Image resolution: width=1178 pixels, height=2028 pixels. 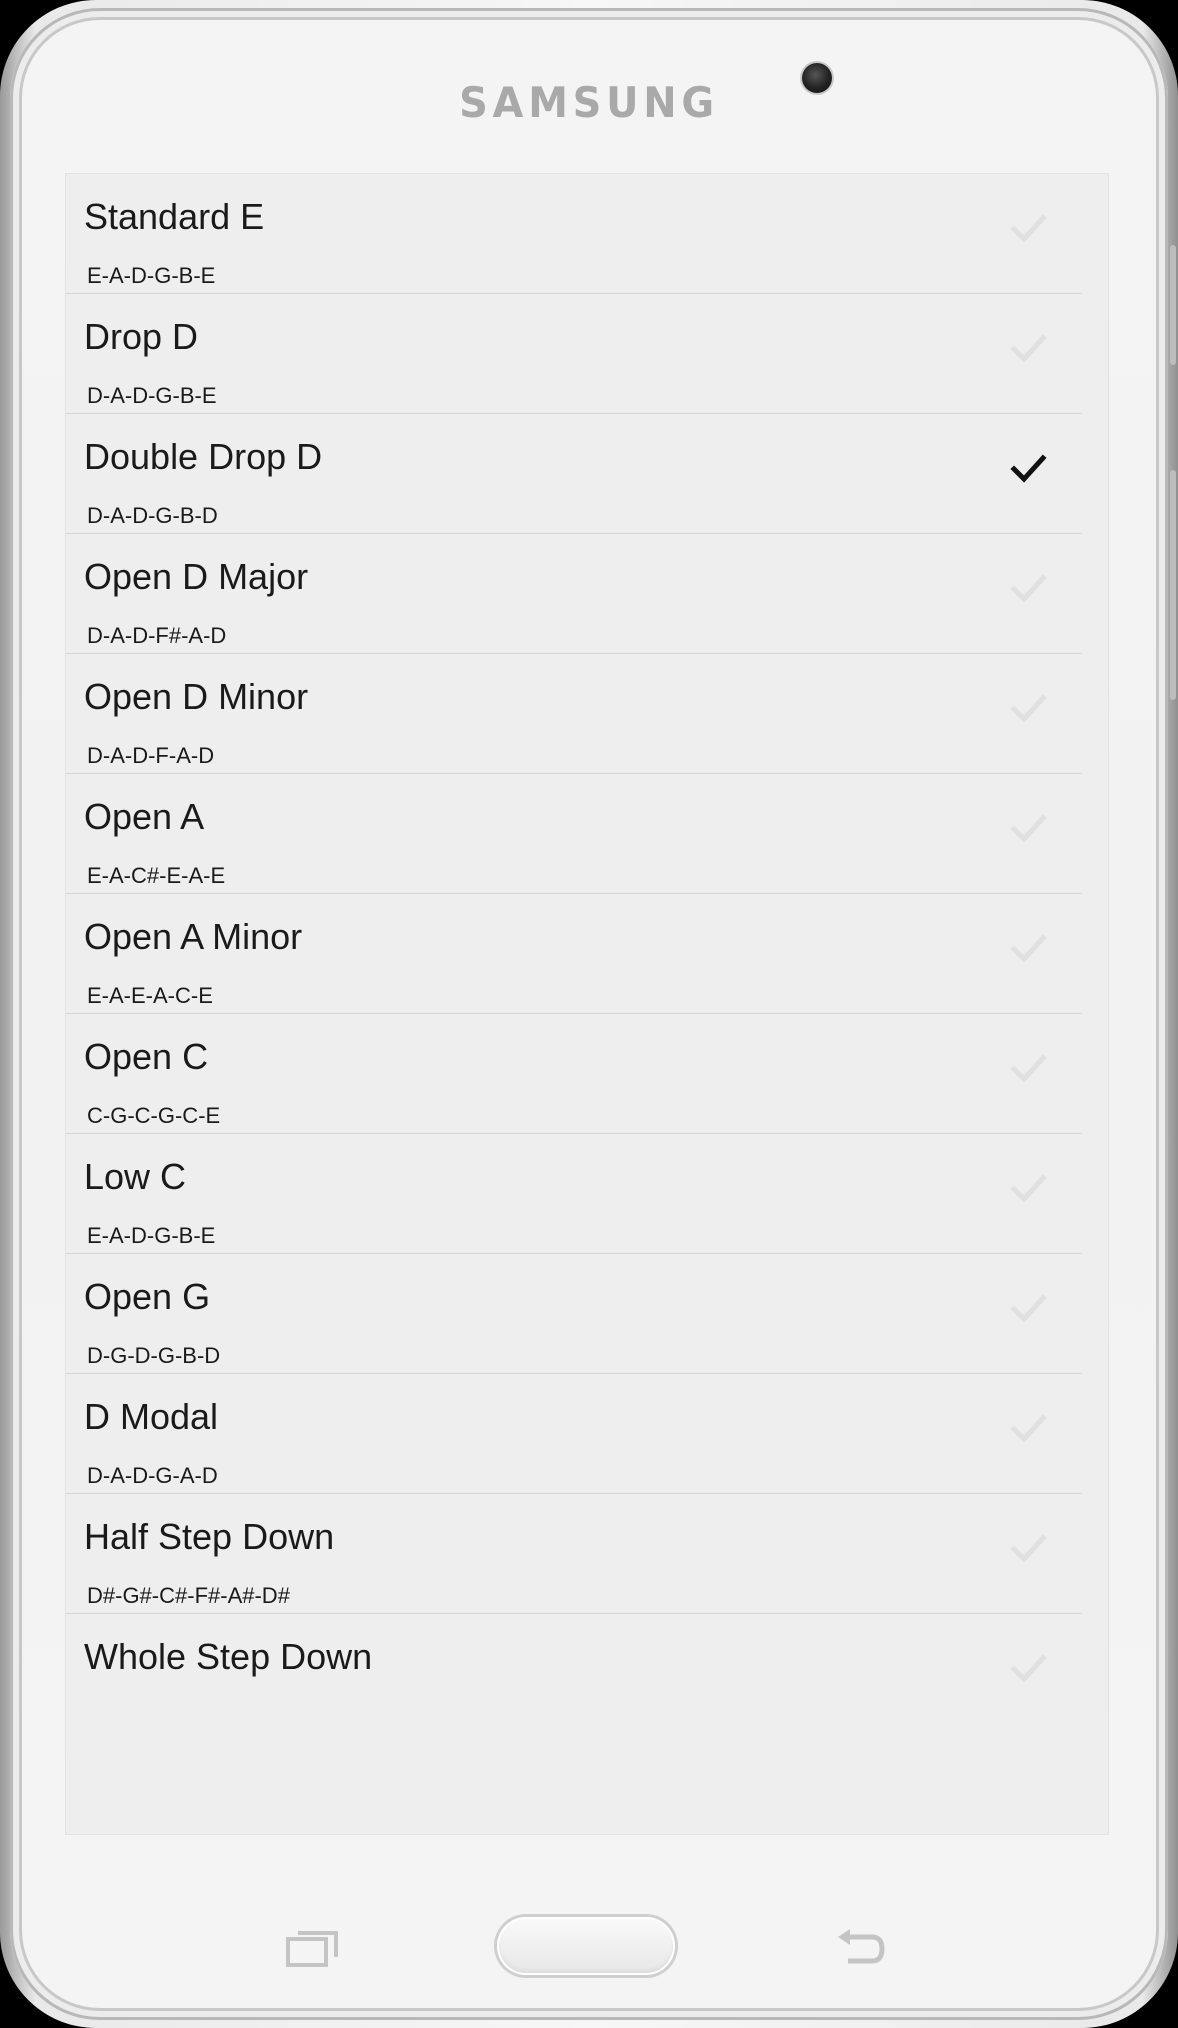 I want to click on tuning-row: Whole Step Down, so click(x=574, y=1674).